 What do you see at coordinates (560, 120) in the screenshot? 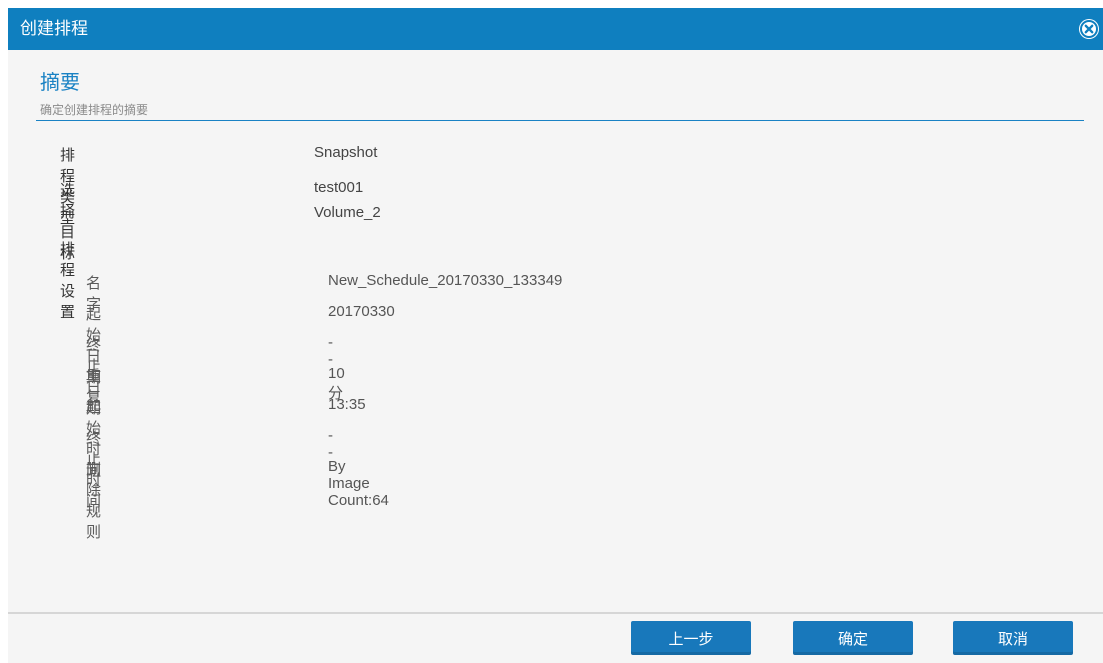
I see `section-divider` at bounding box center [560, 120].